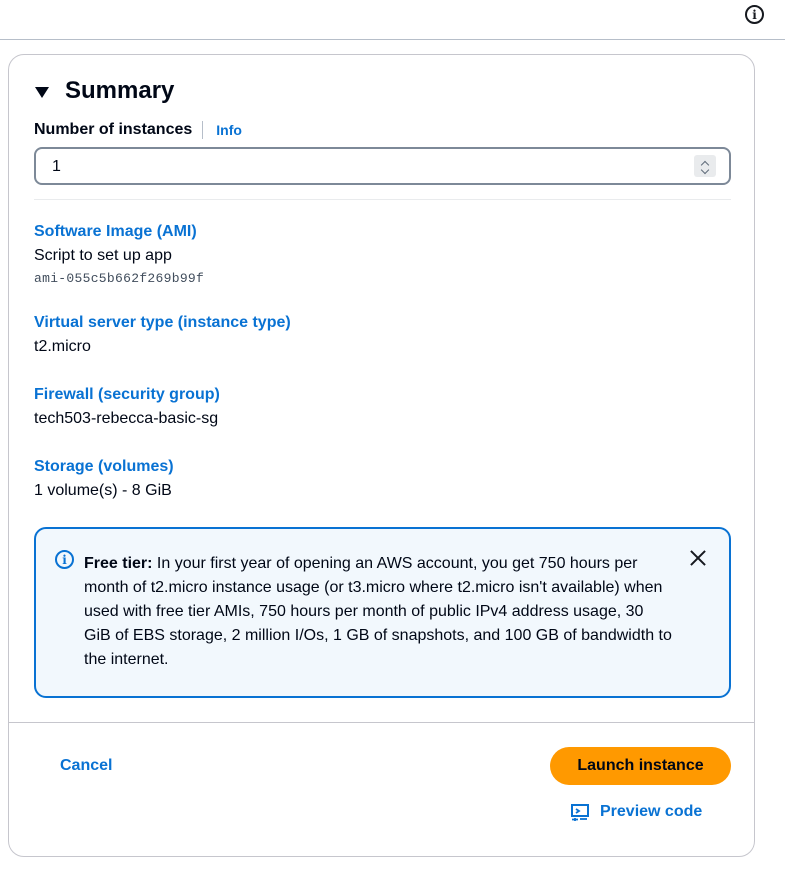 Image resolution: width=785 pixels, height=876 pixels. I want to click on launch-instance-button: Launch instance, so click(640, 766).